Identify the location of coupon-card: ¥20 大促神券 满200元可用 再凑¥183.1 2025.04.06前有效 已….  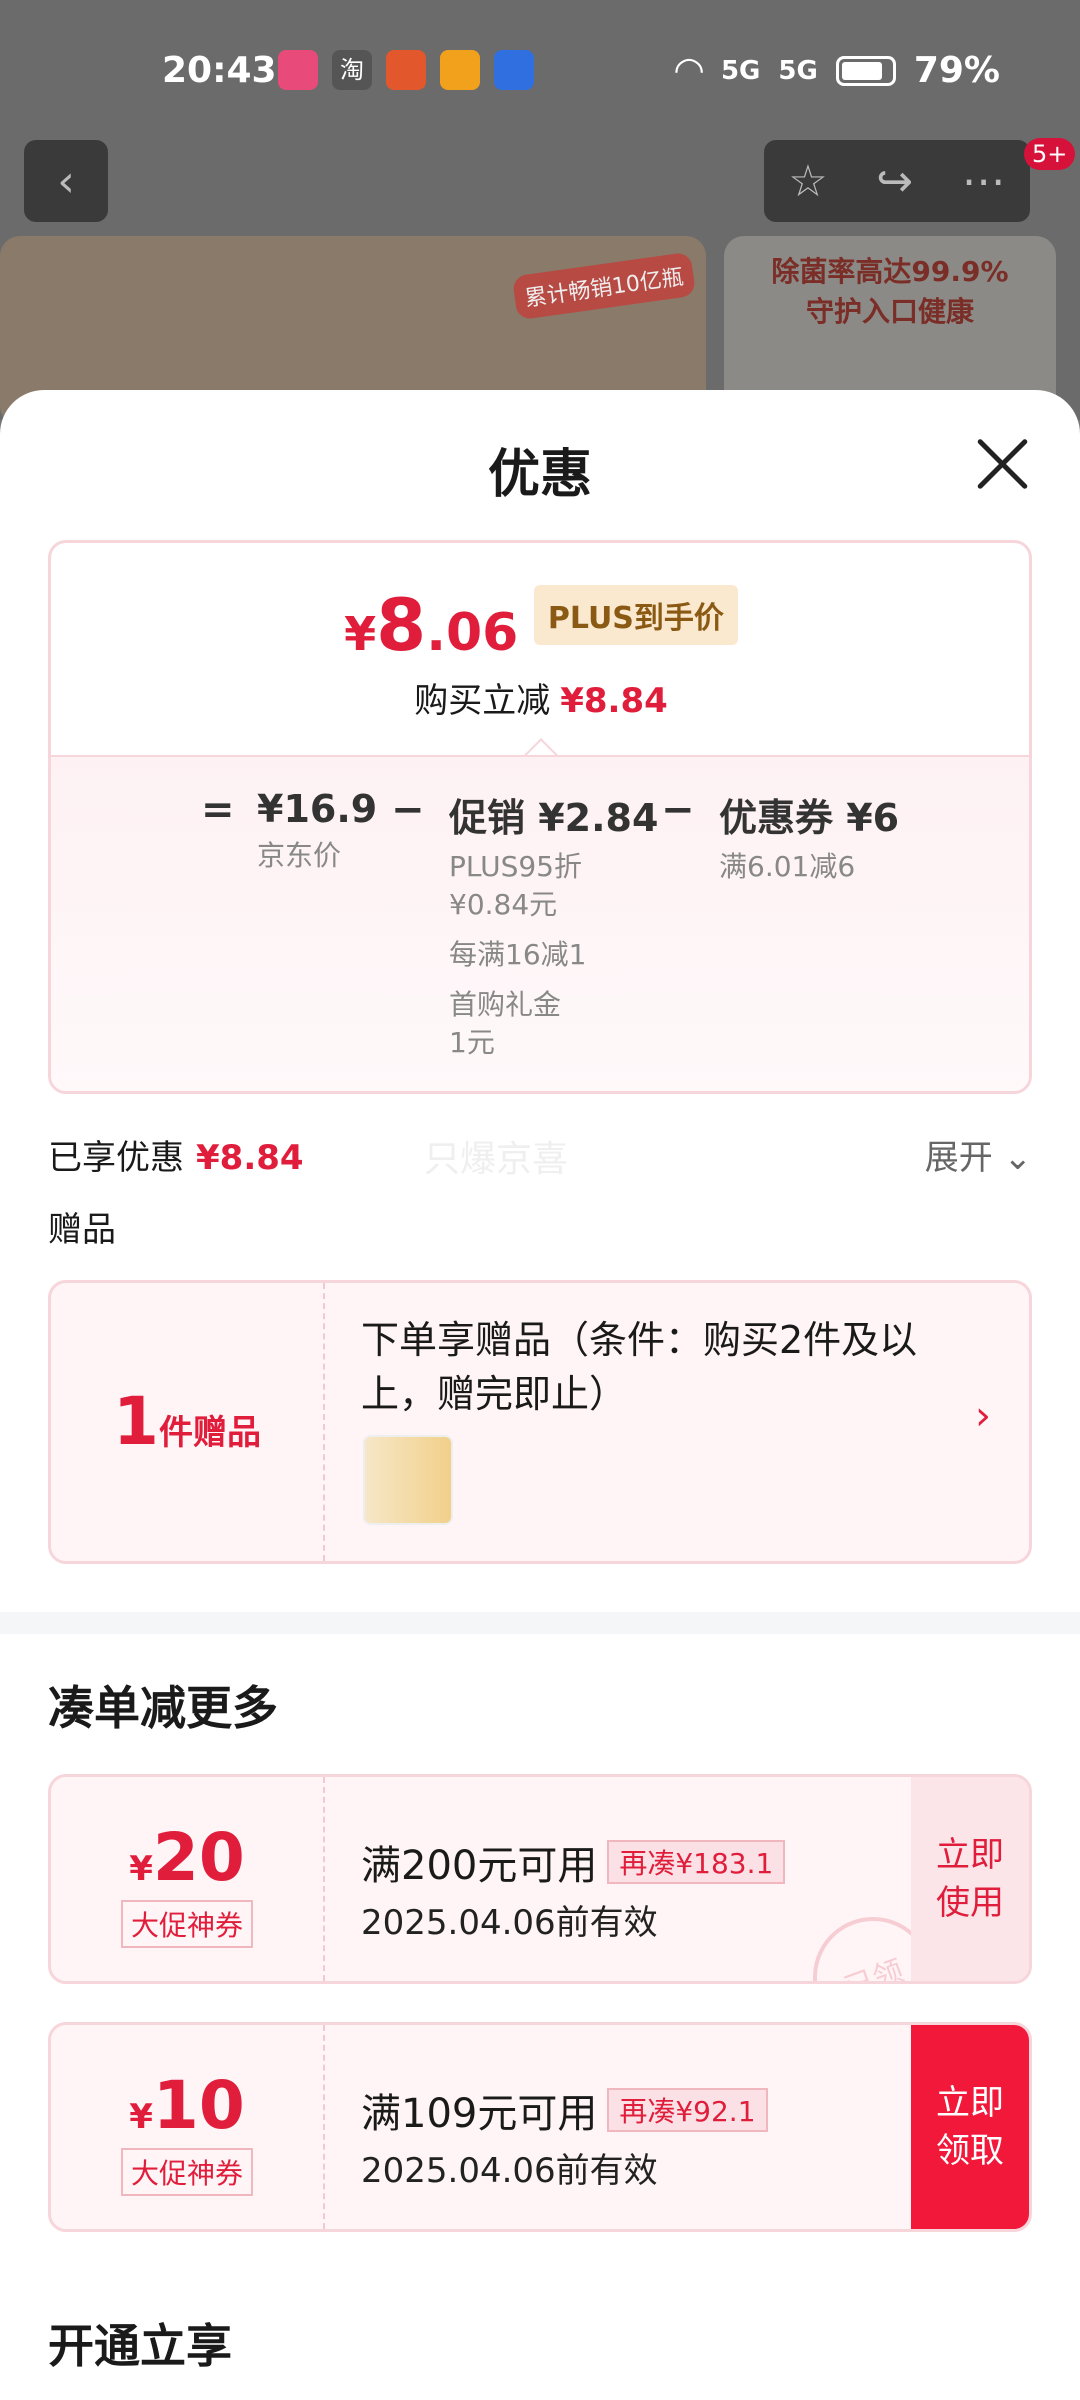
(540, 1879).